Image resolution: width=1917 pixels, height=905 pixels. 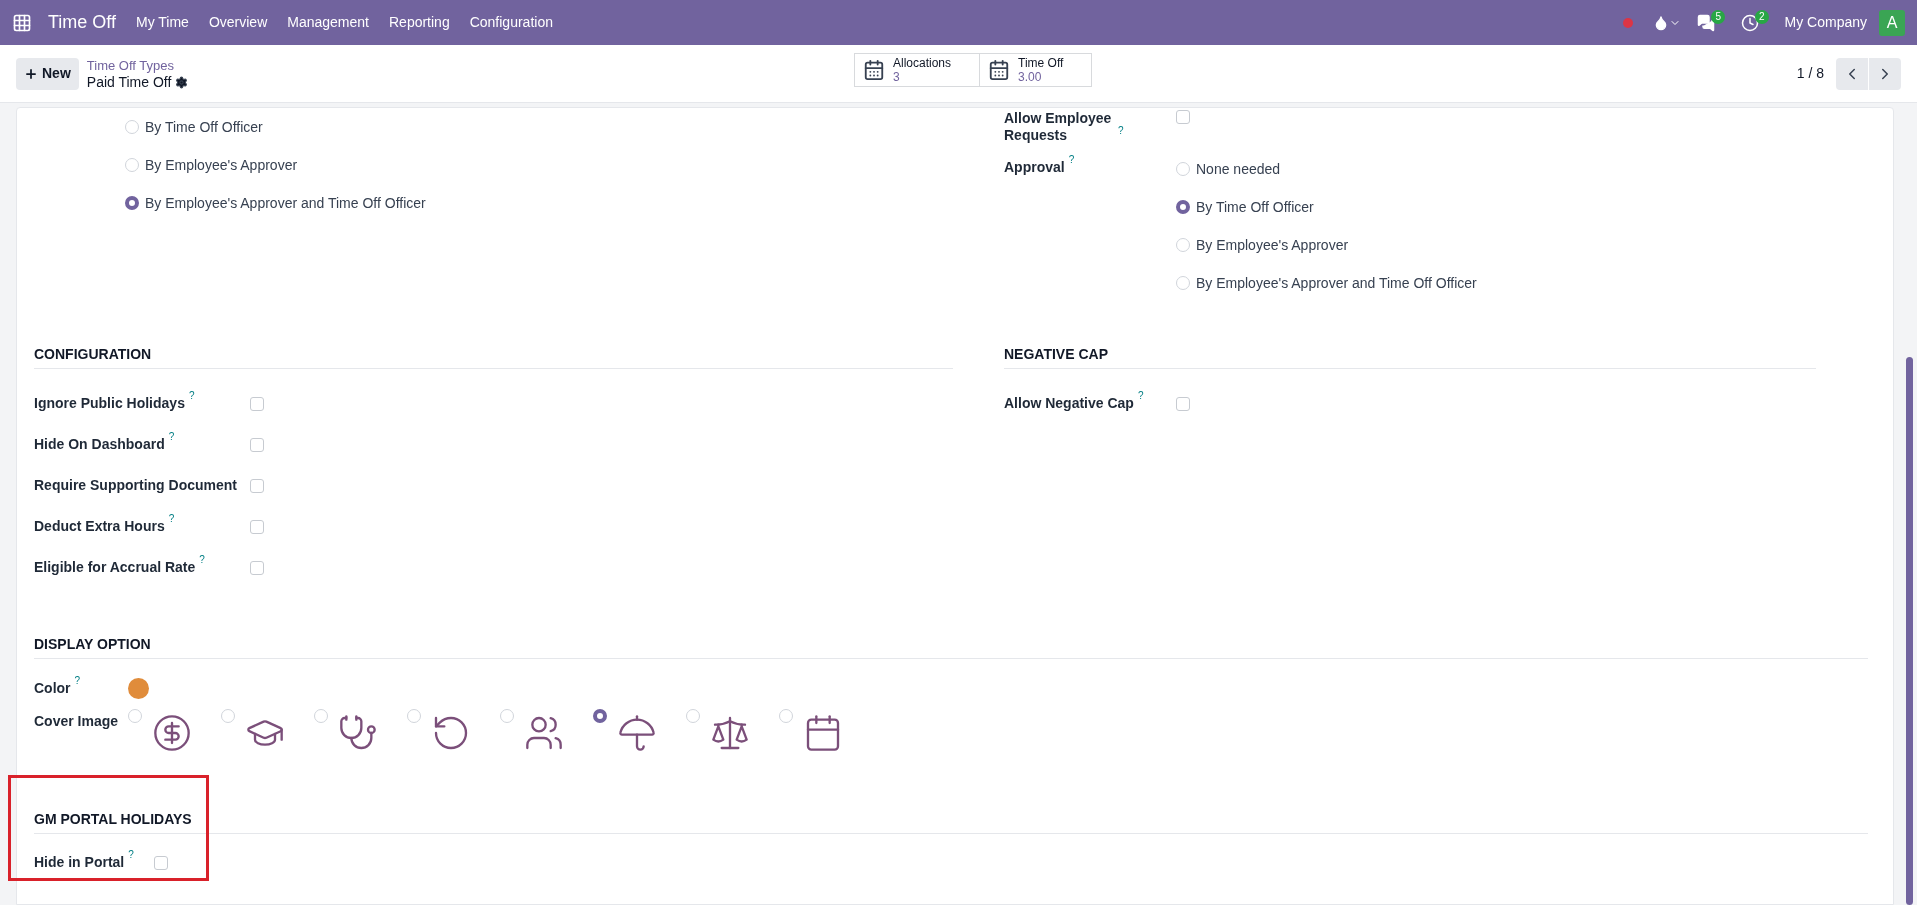 I want to click on apps-menu-icon, so click(x=22, y=22).